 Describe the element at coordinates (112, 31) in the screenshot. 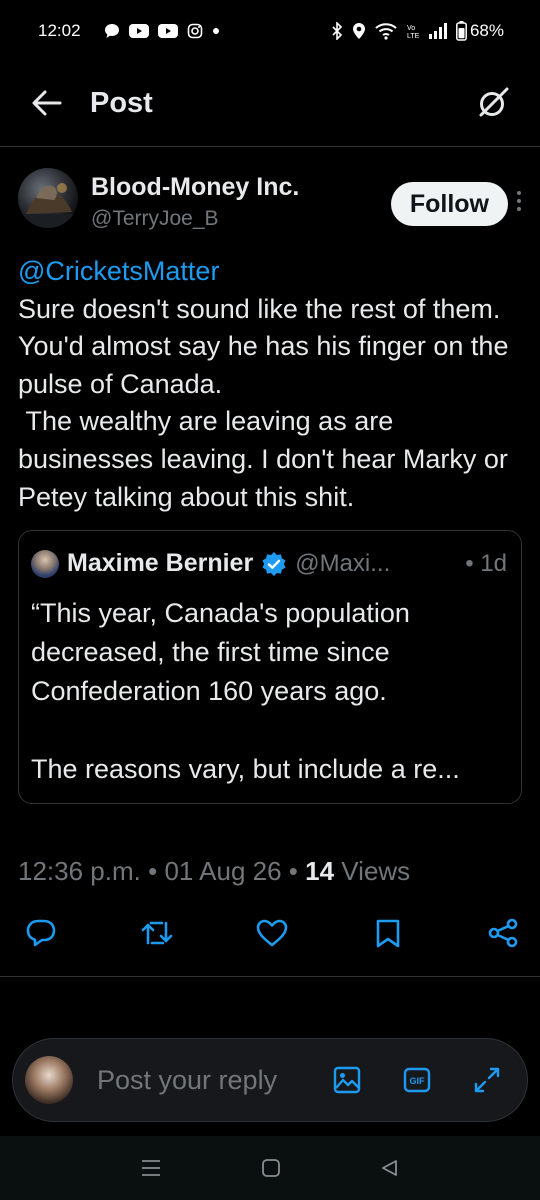

I see `chat-bubble-icon` at that location.